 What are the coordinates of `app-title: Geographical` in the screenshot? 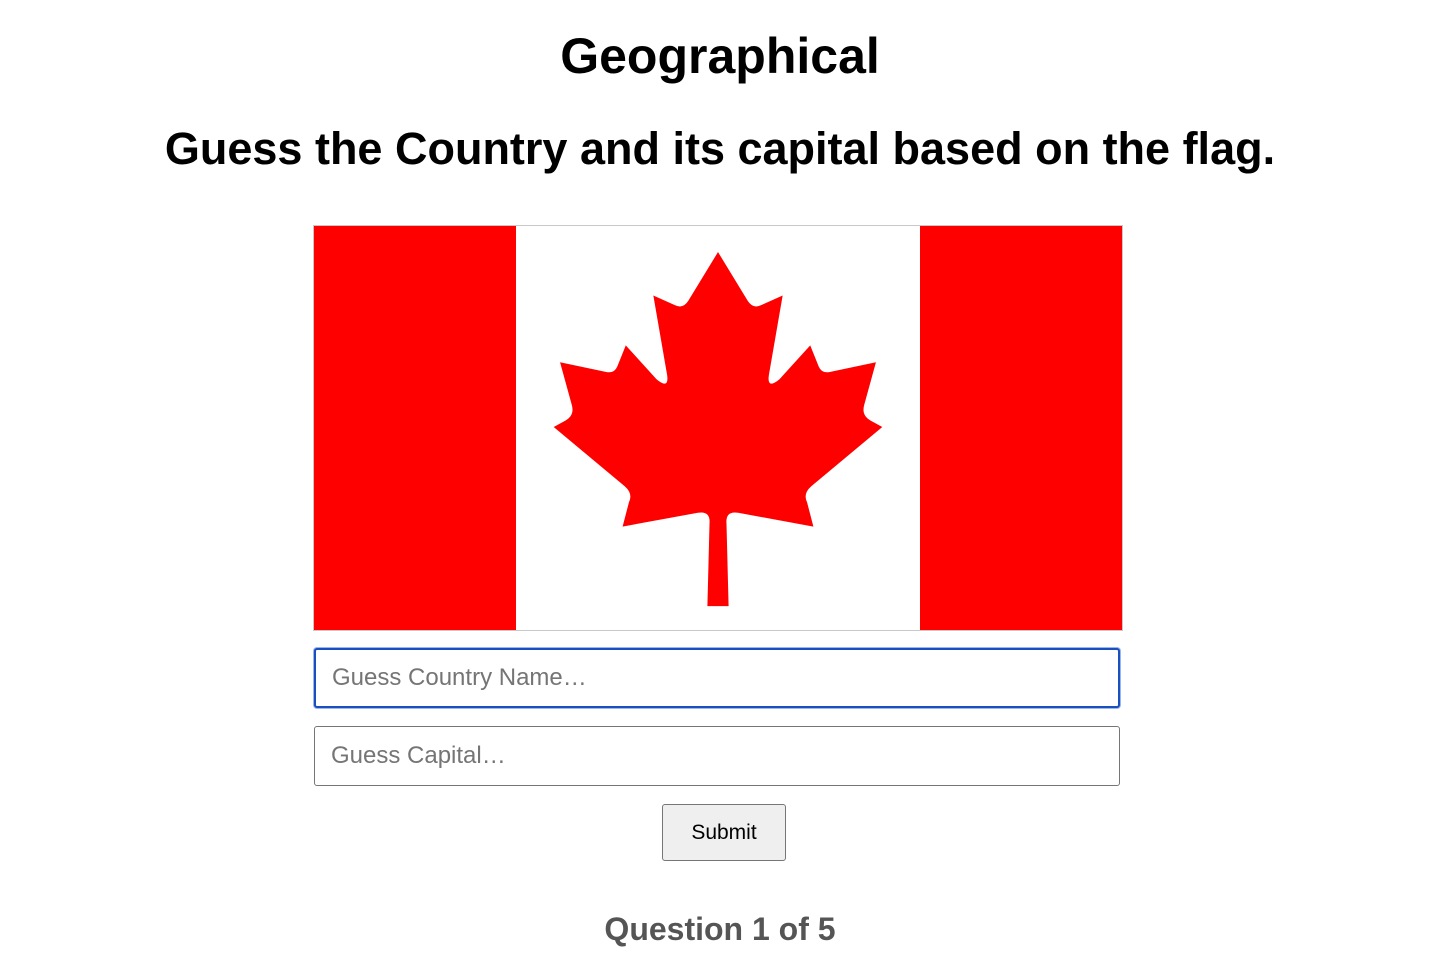 It's located at (720, 56).